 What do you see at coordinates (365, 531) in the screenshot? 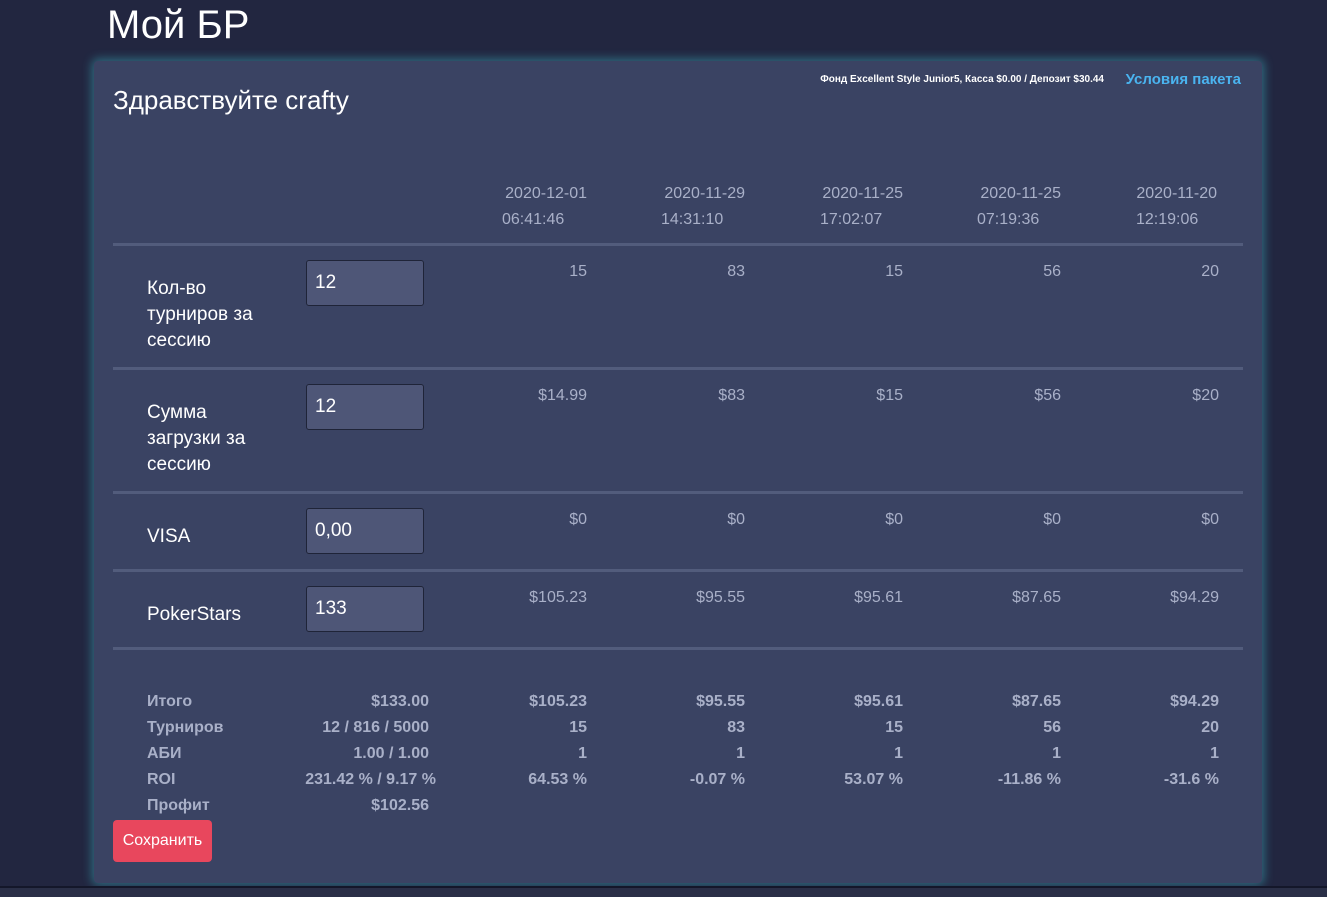
I see `visa-input` at bounding box center [365, 531].